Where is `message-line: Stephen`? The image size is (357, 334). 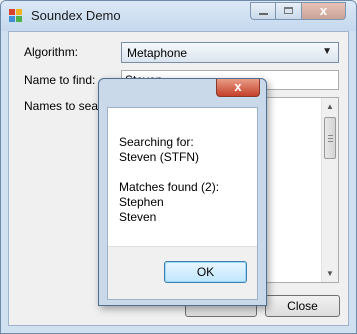
message-line: Stephen is located at coordinates (141, 202).